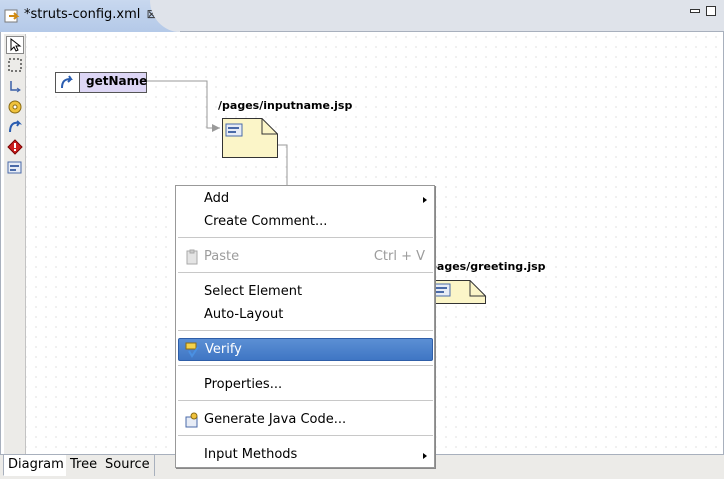 Image resolution: width=724 pixels, height=479 pixels. Describe the element at coordinates (192, 257) in the screenshot. I see `clipboard-icon` at that location.